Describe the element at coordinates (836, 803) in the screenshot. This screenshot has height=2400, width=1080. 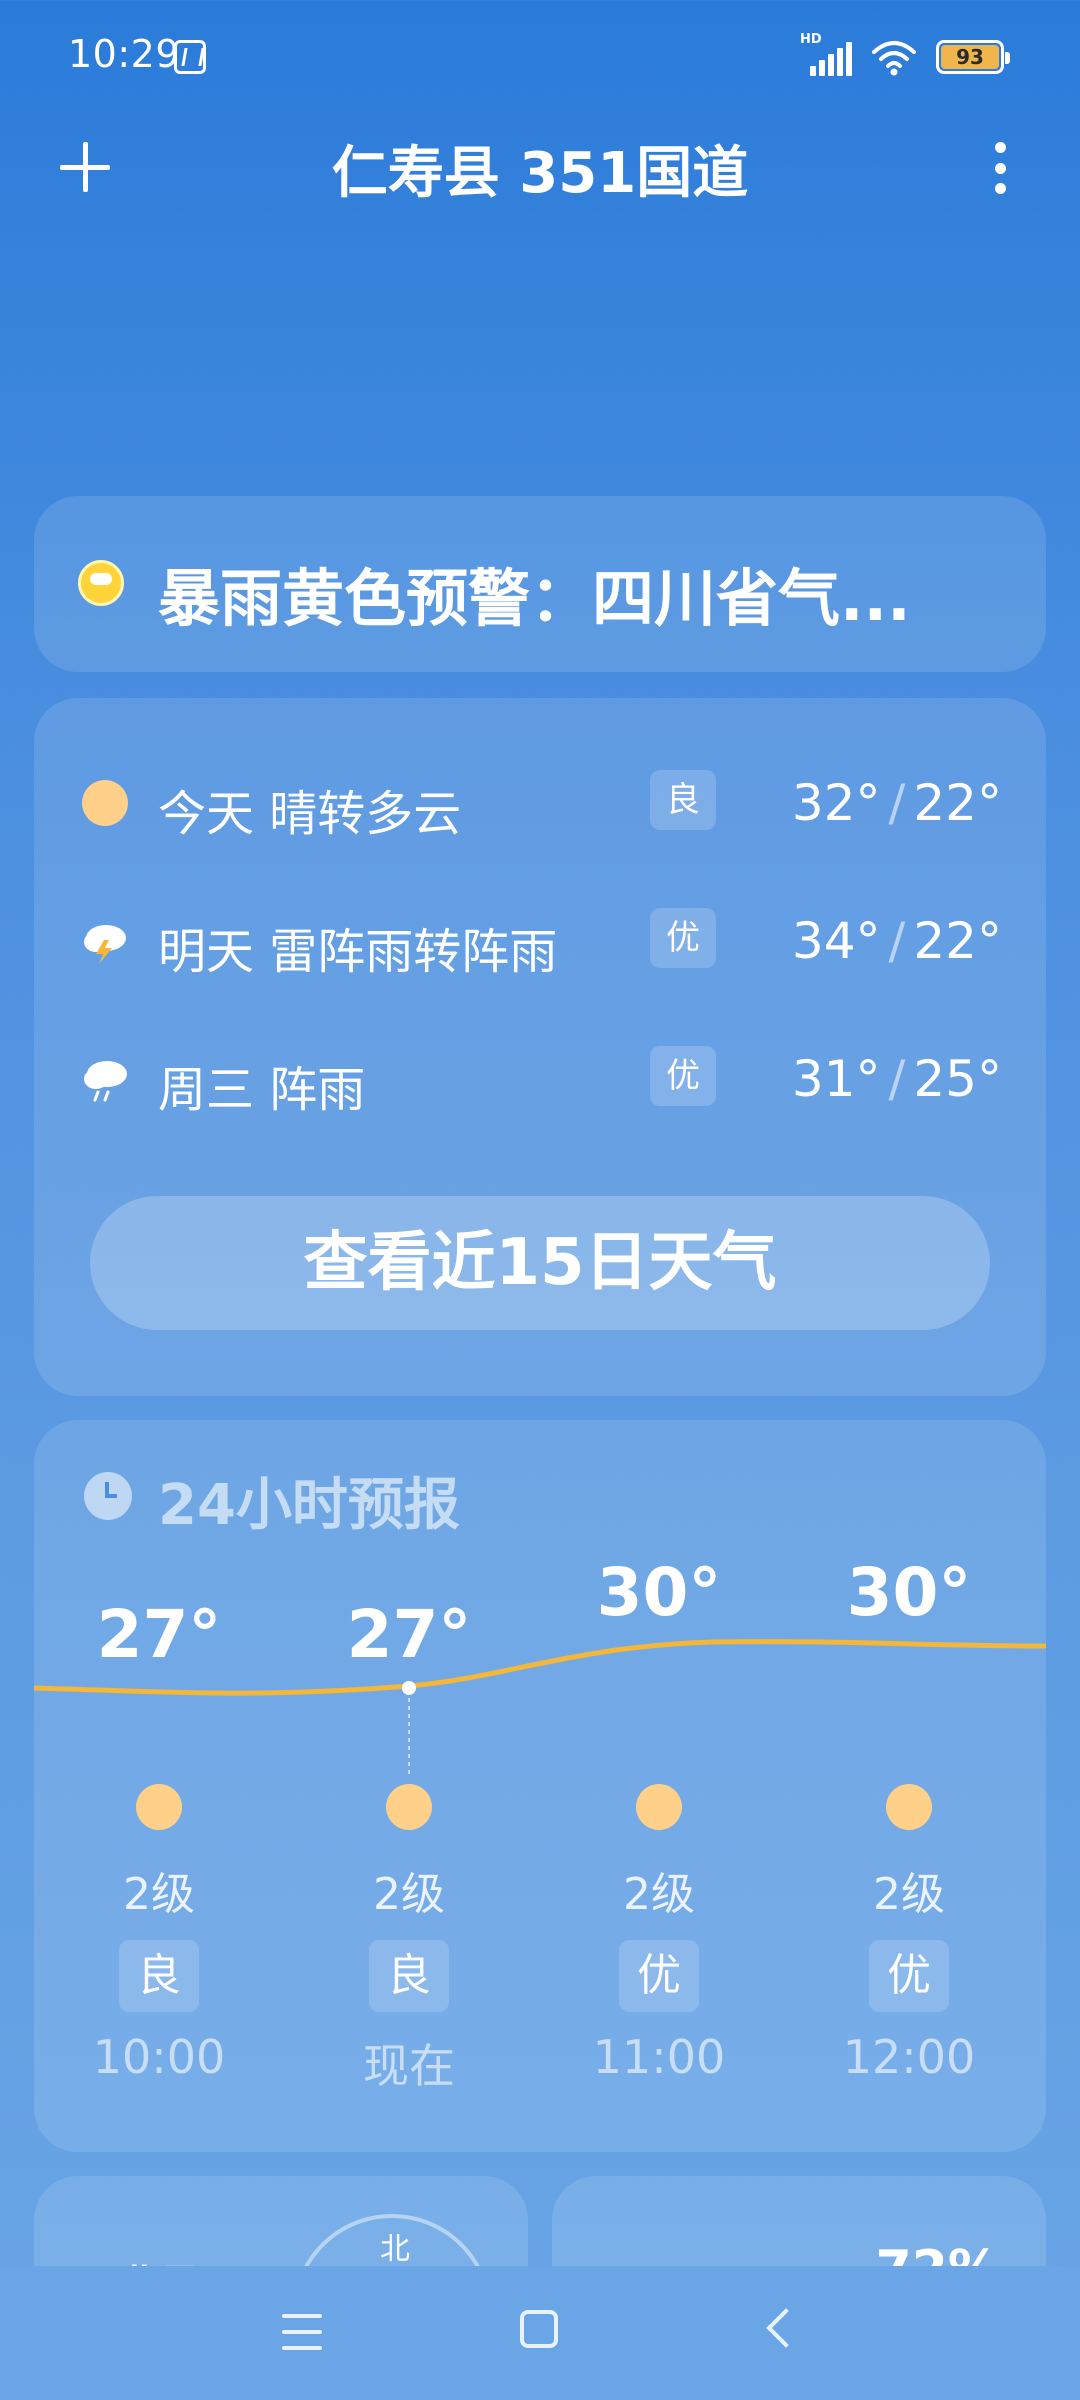
I see `temp-high: 32°` at that location.